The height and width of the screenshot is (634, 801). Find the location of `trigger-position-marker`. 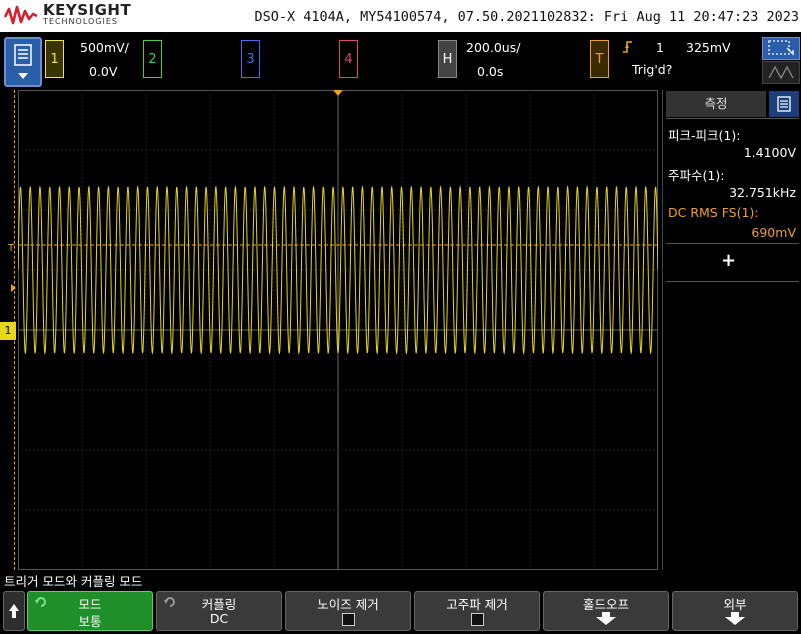

trigger-position-marker is located at coordinates (338, 93).